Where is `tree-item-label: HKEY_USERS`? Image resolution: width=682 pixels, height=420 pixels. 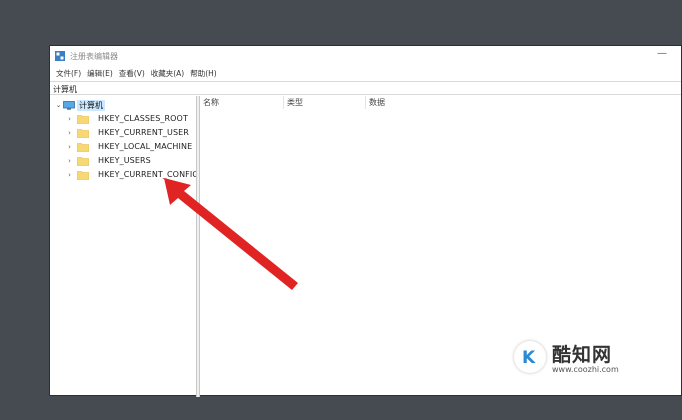
tree-item-label: HKEY_USERS is located at coordinates (124, 160).